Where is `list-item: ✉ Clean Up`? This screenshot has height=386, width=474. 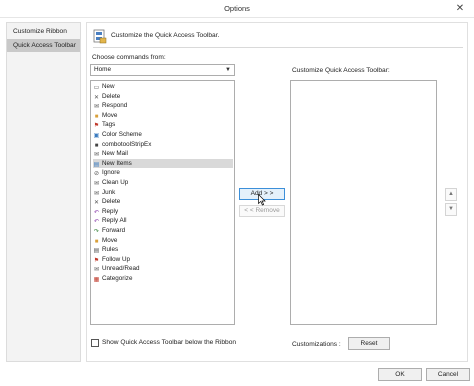
list-item: ✉ Clean Up is located at coordinates (163, 183).